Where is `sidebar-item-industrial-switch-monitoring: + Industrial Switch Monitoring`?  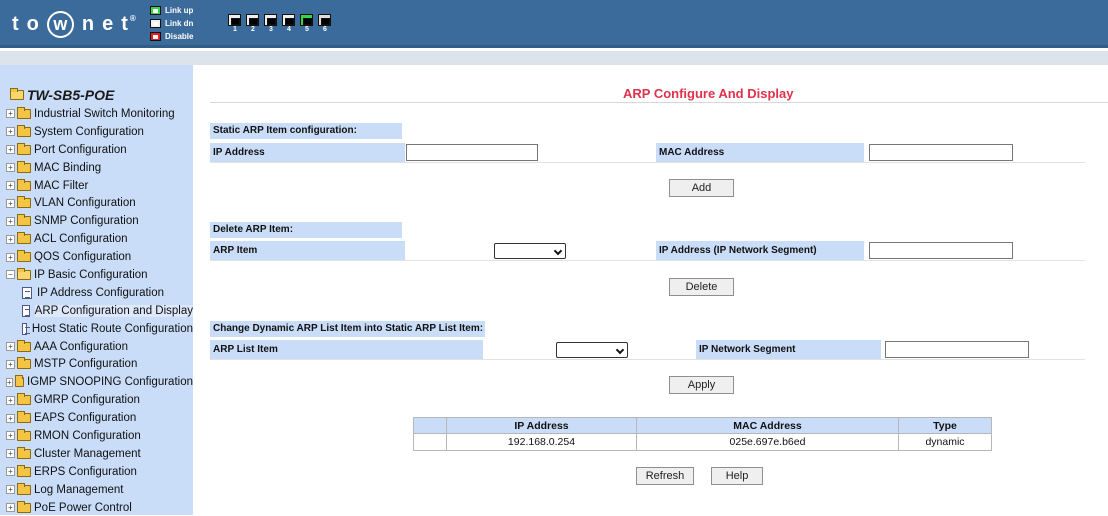
sidebar-item-industrial-switch-monitoring: + Industrial Switch Monitoring is located at coordinates (96, 114).